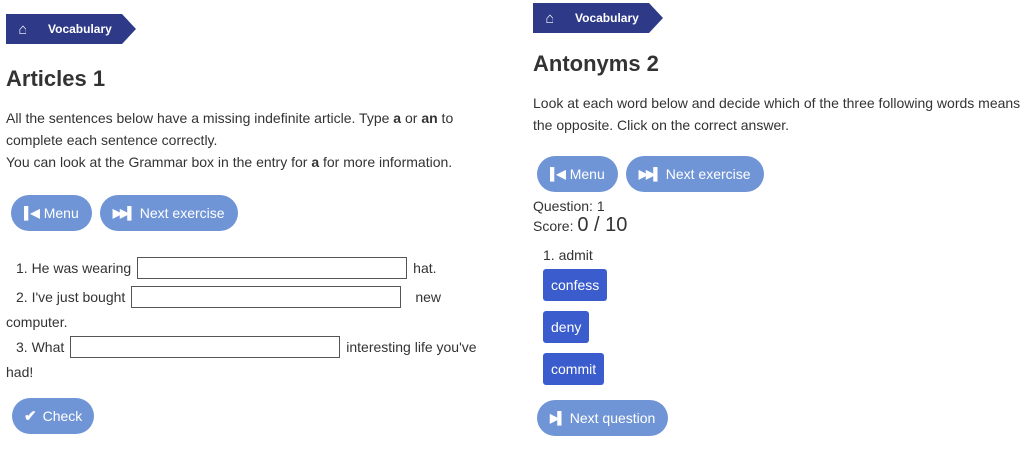 The height and width of the screenshot is (466, 1024). What do you see at coordinates (778, 225) in the screenshot?
I see `score-status: Score: 0 / 10` at bounding box center [778, 225].